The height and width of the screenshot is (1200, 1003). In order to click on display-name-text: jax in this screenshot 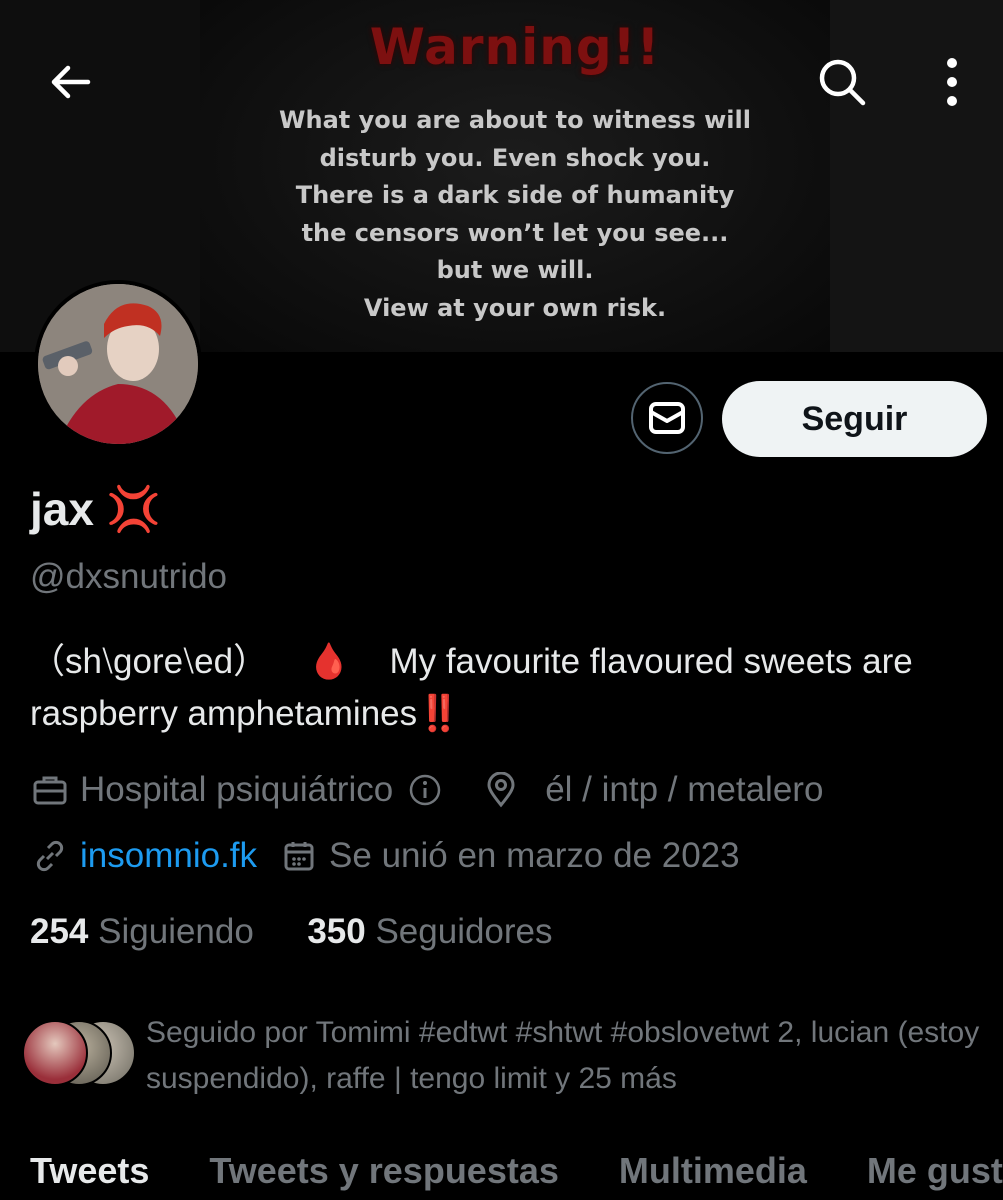, I will do `click(62, 509)`.